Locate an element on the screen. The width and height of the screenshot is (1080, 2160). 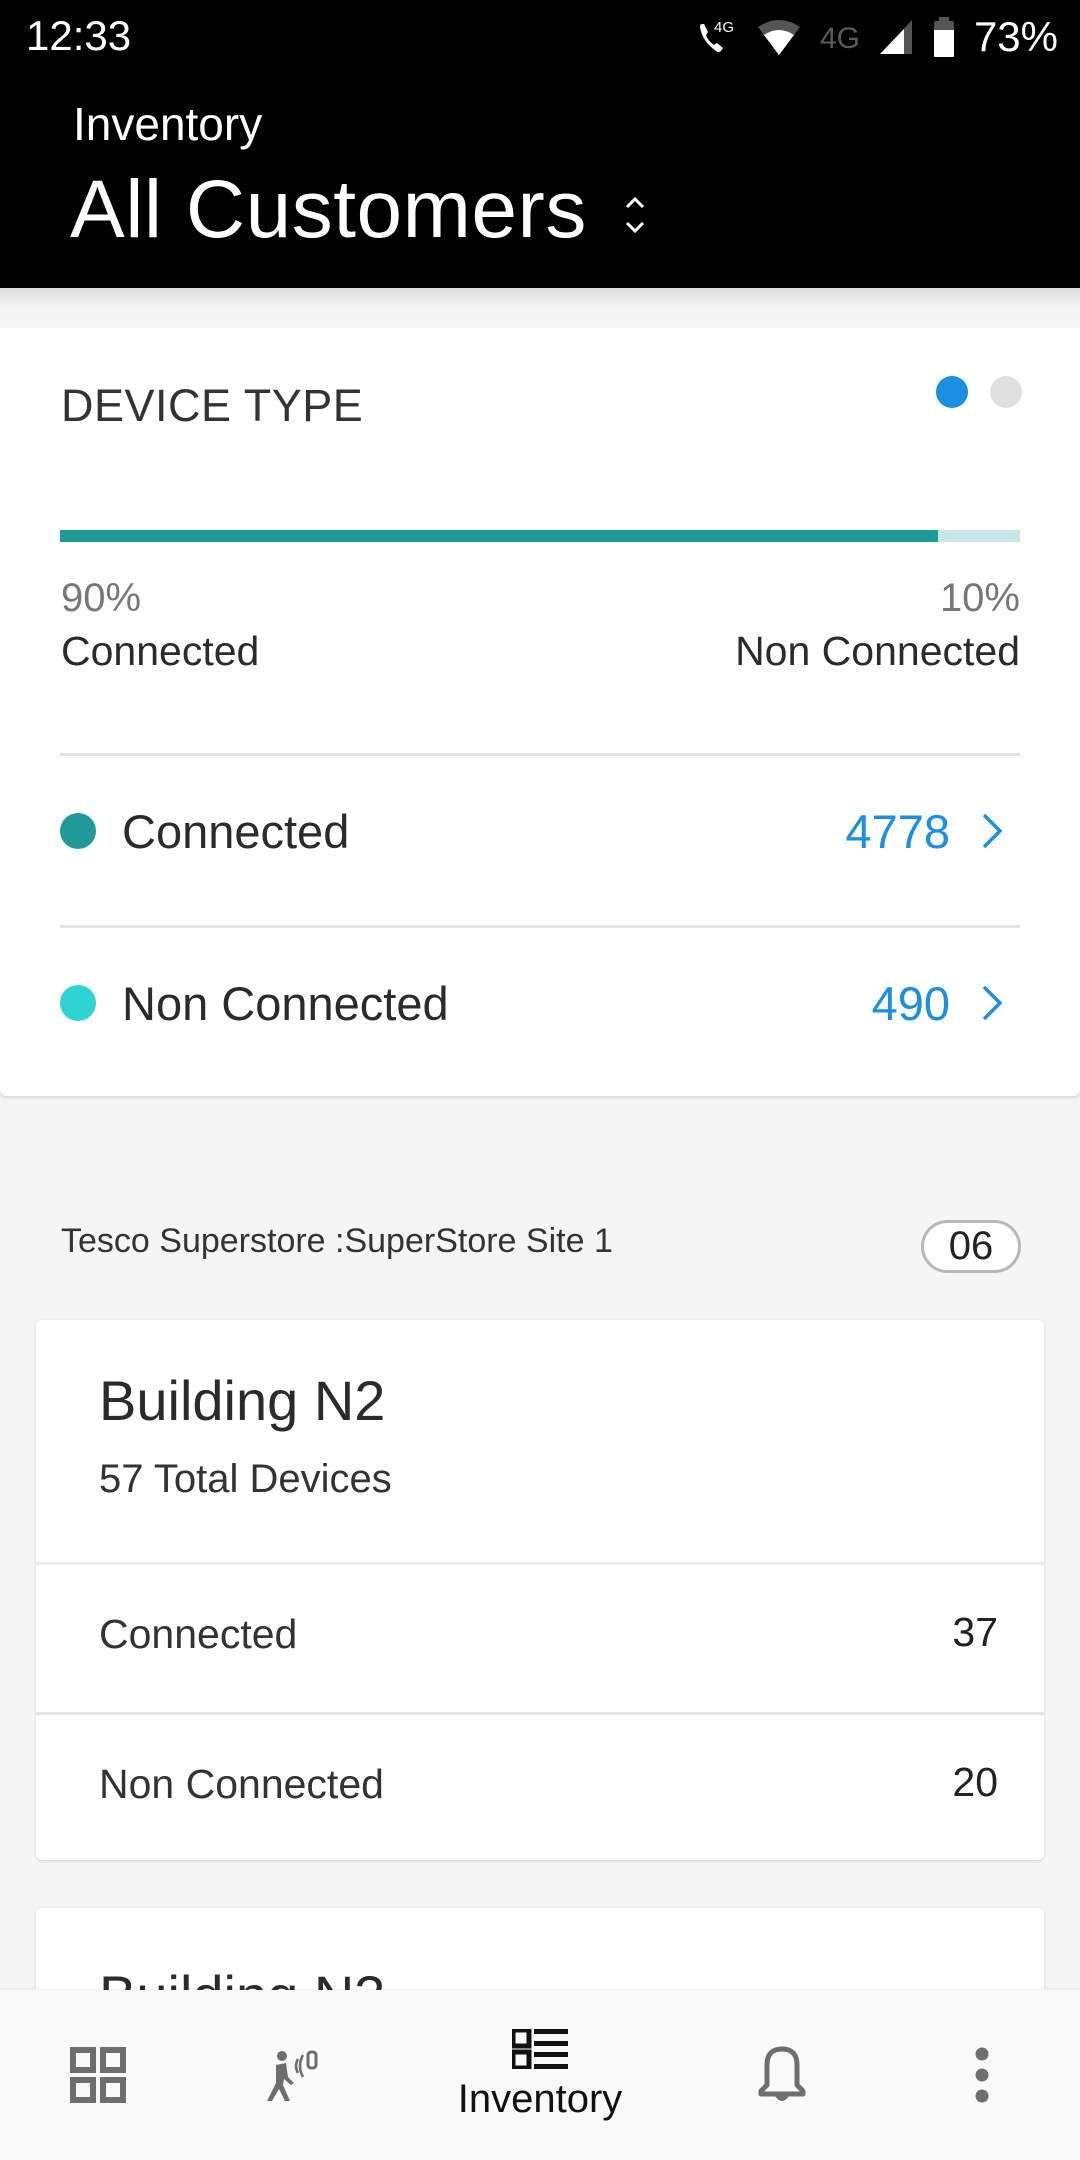
4g-icon: 4G is located at coordinates (840, 38).